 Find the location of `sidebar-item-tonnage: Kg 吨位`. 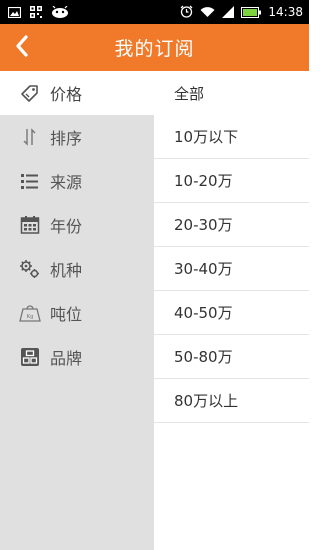

sidebar-item-tonnage: Kg 吨位 is located at coordinates (77, 313).